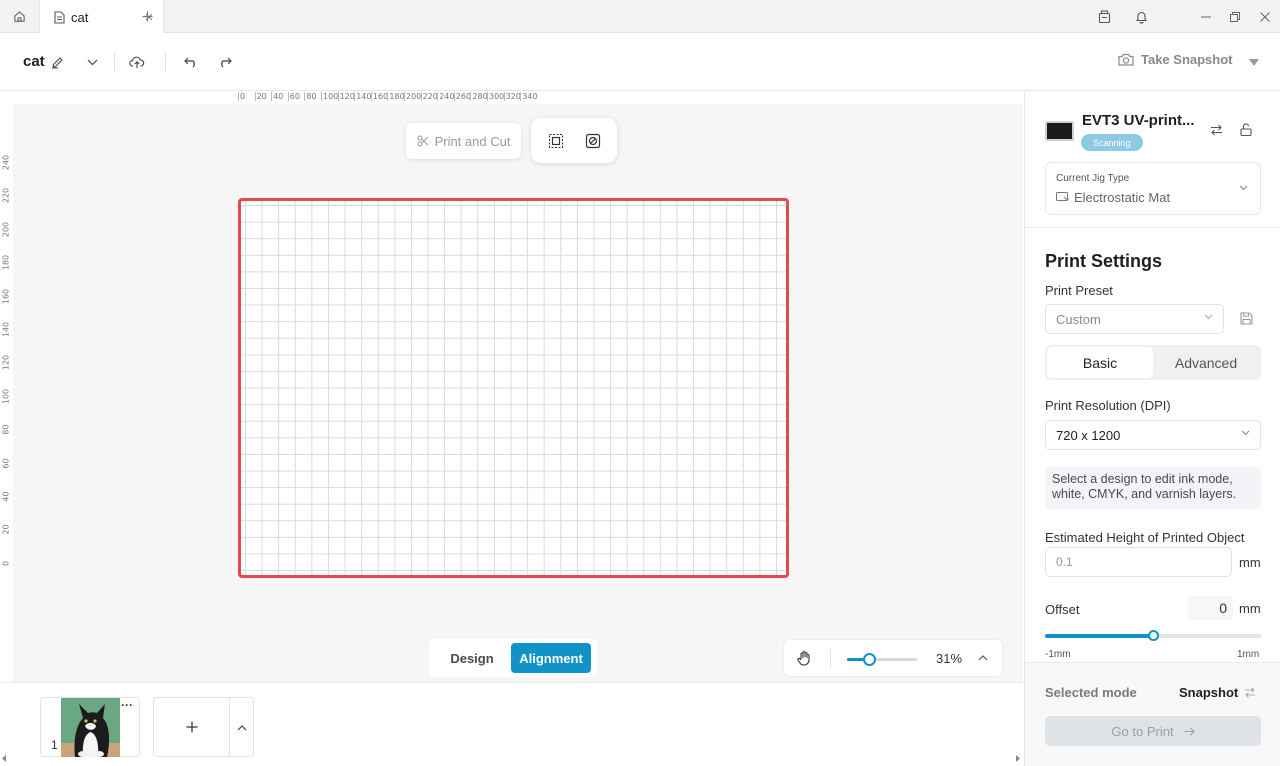  I want to click on print-resolution-select: 720 x 1200, so click(1153, 435).